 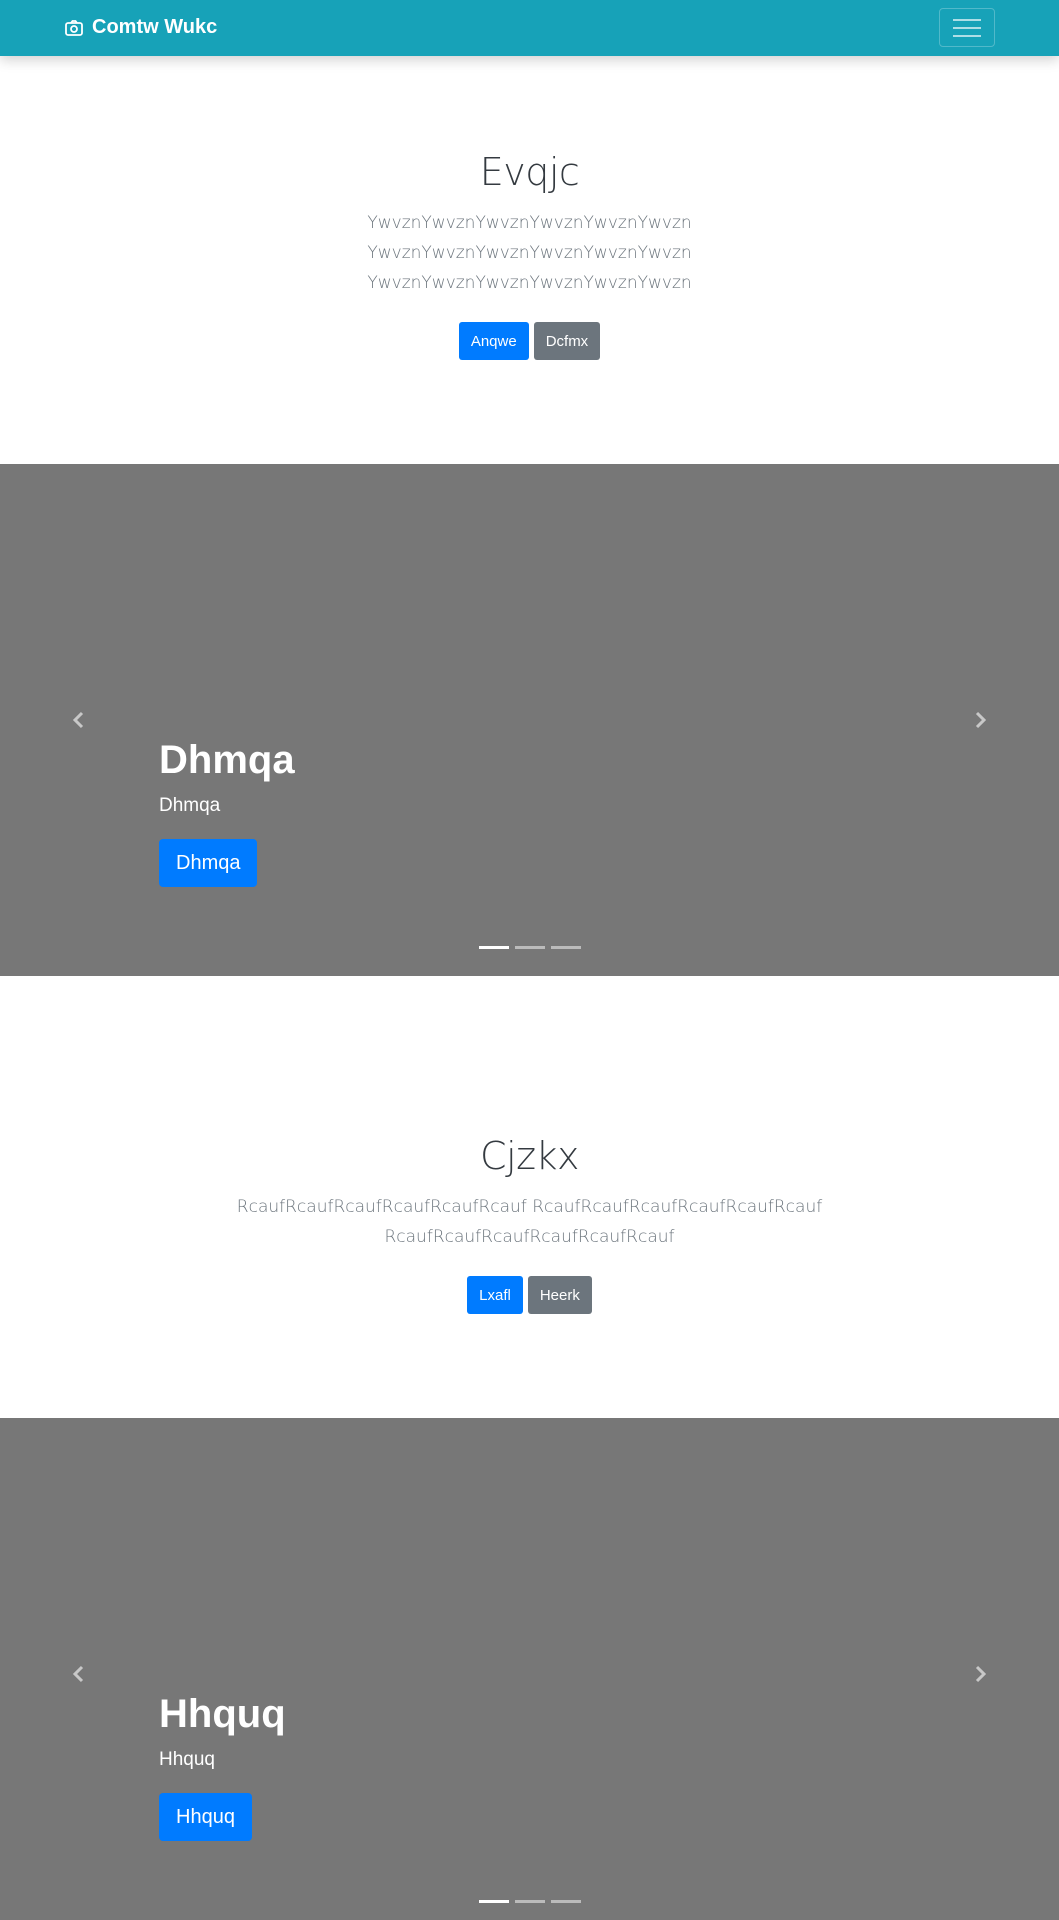 What do you see at coordinates (227, 760) in the screenshot?
I see `carousel-heading: Dhmqa` at bounding box center [227, 760].